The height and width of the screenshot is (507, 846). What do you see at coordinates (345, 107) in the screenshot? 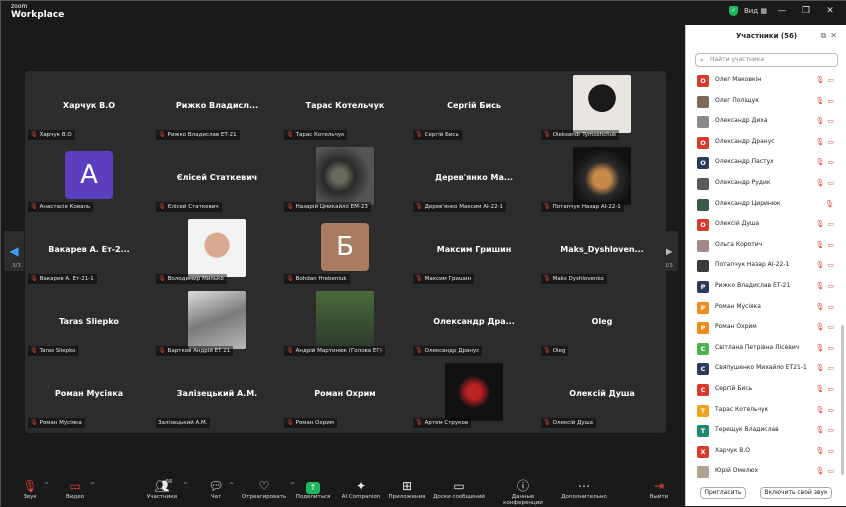
I see `video-tile: Тарас Котельчук 🎙︎ Тарас Котельчук` at bounding box center [345, 107].